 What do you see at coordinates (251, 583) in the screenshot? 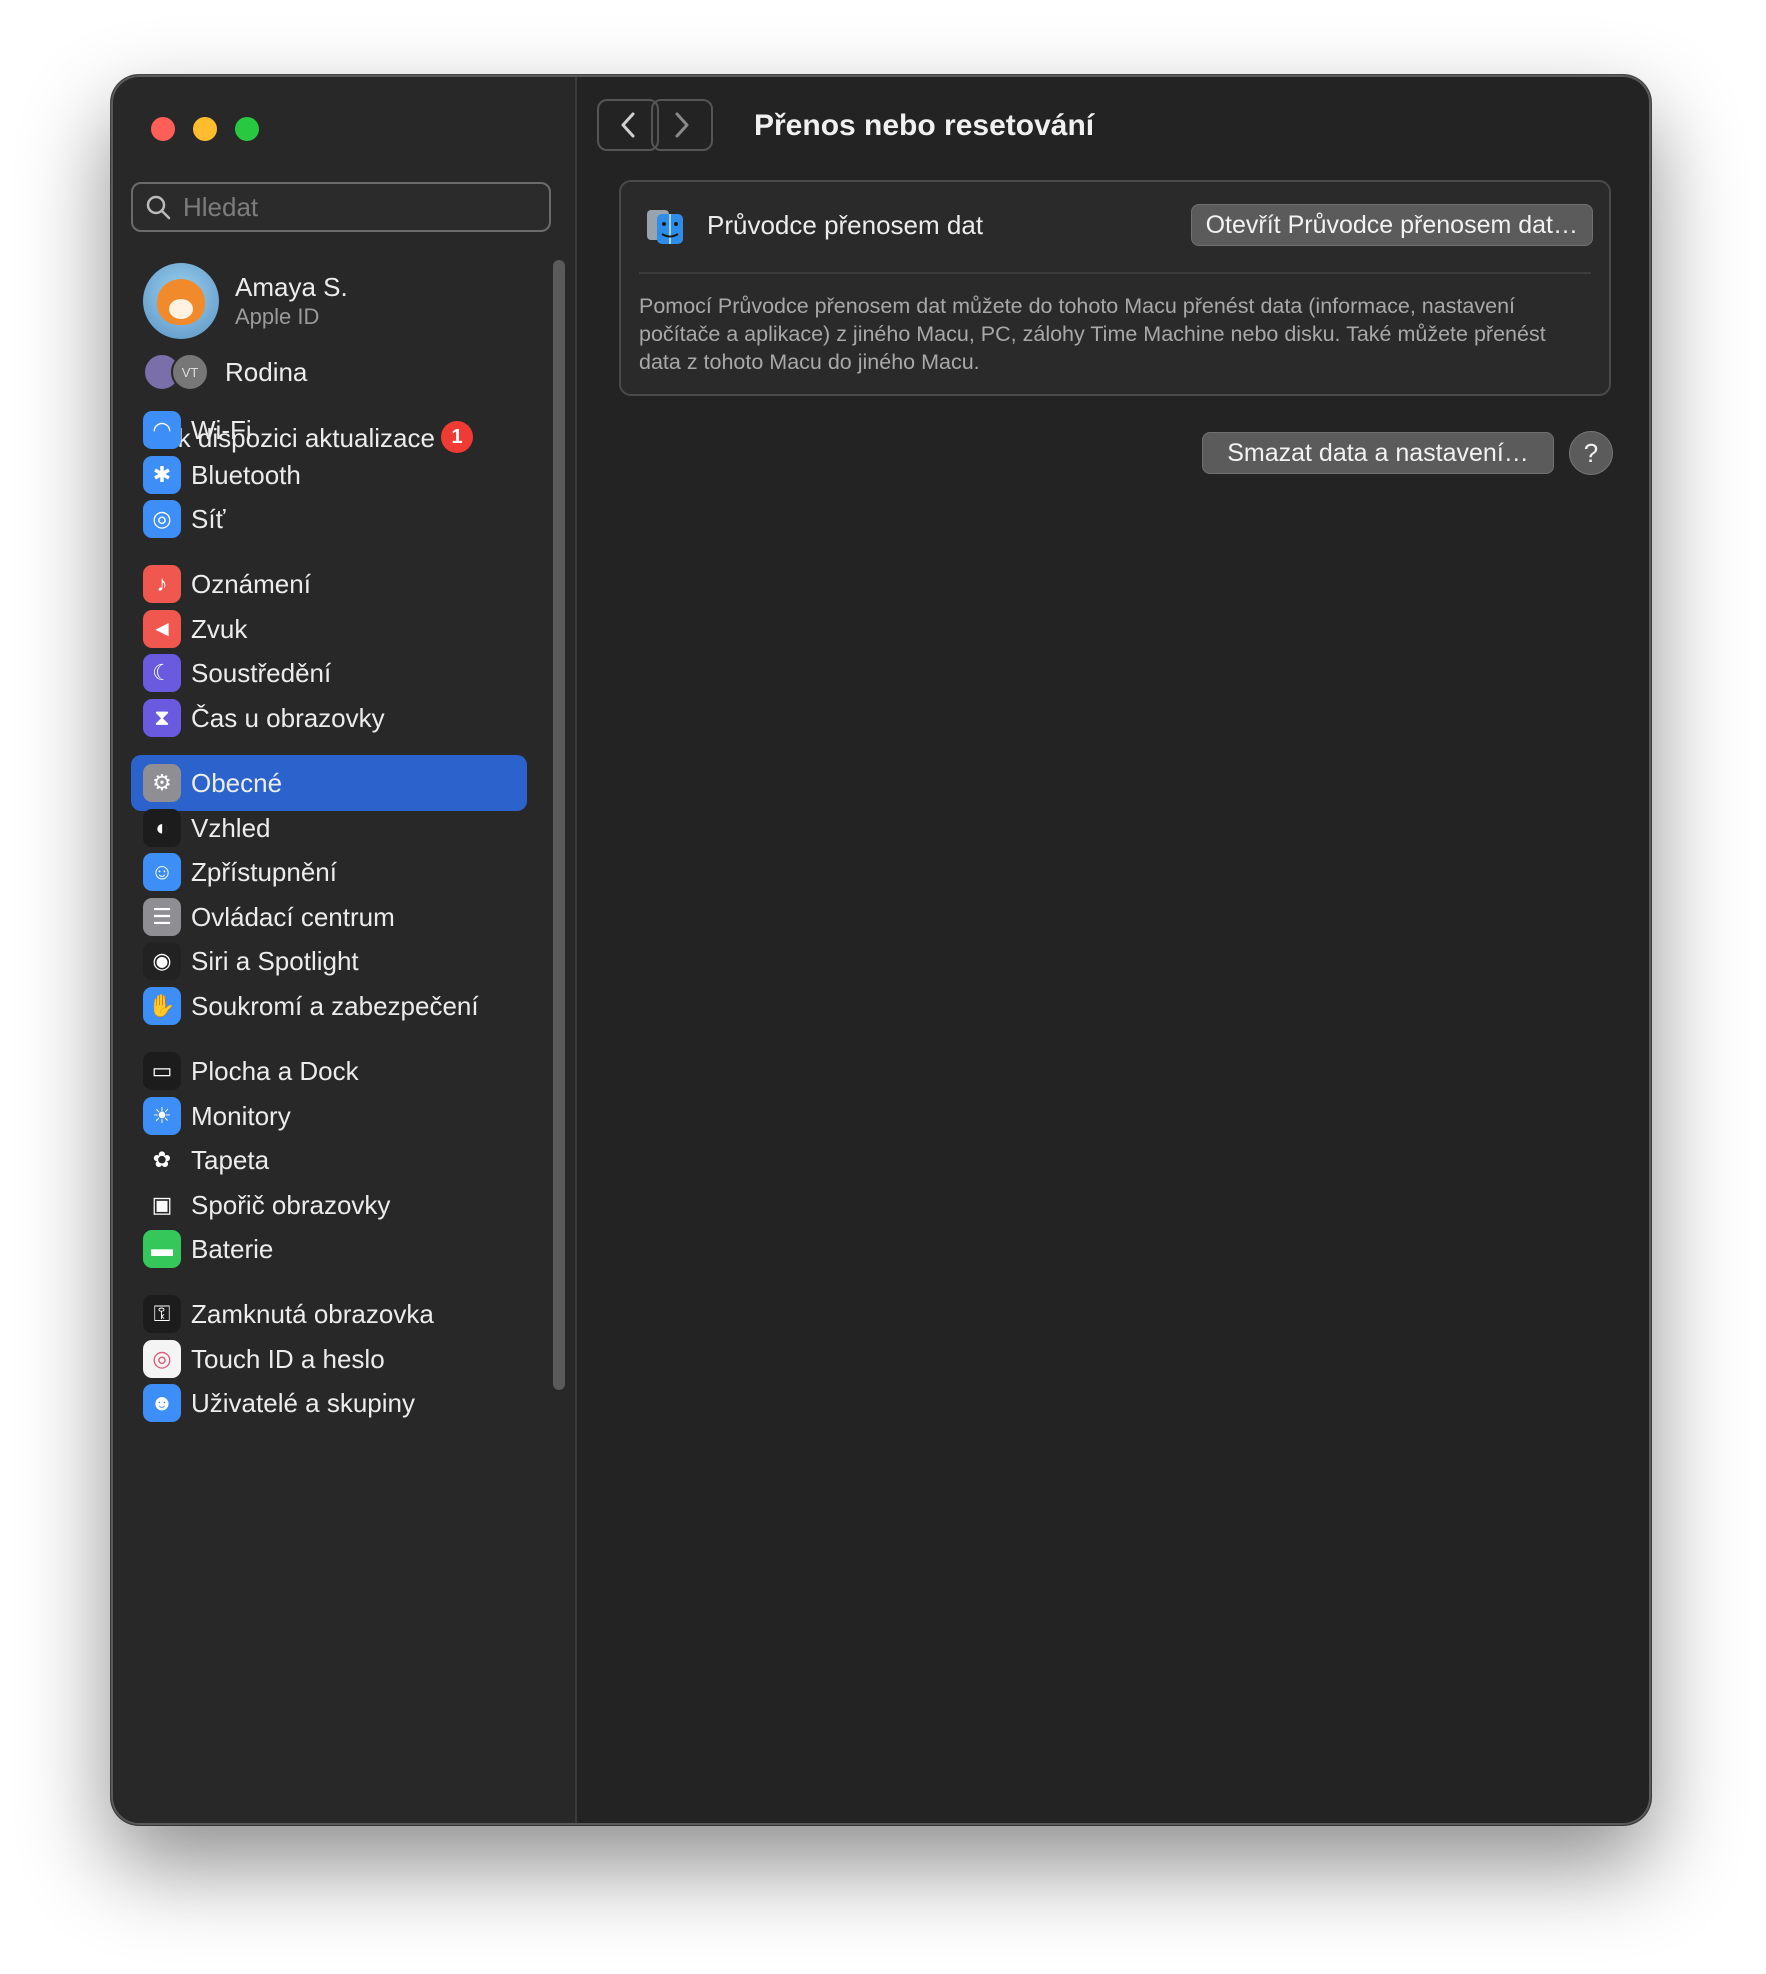
I see `sidebar-item-label: Oznámení` at bounding box center [251, 583].